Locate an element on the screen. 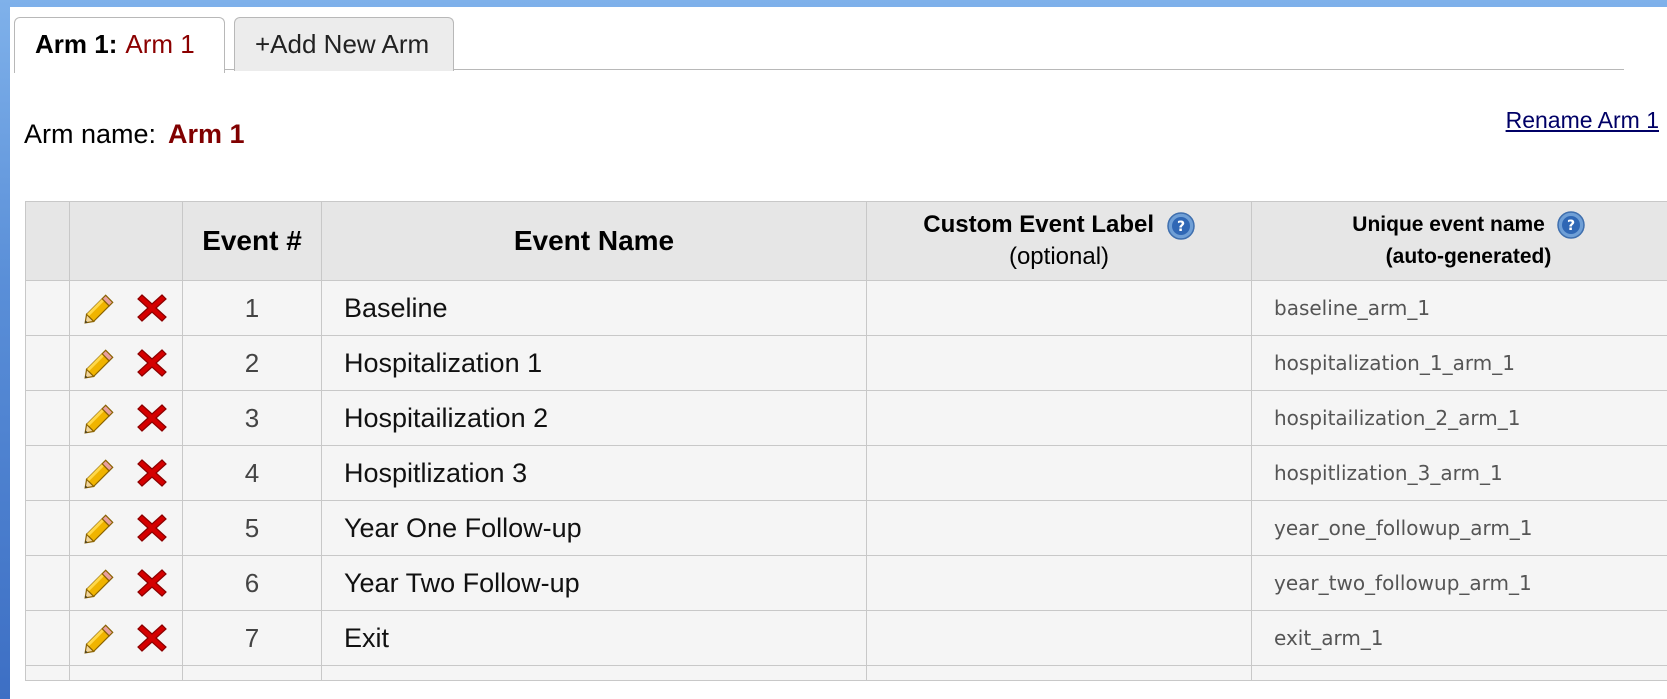 This screenshot has width=1667, height=699. event-name: Exit is located at coordinates (594, 638).